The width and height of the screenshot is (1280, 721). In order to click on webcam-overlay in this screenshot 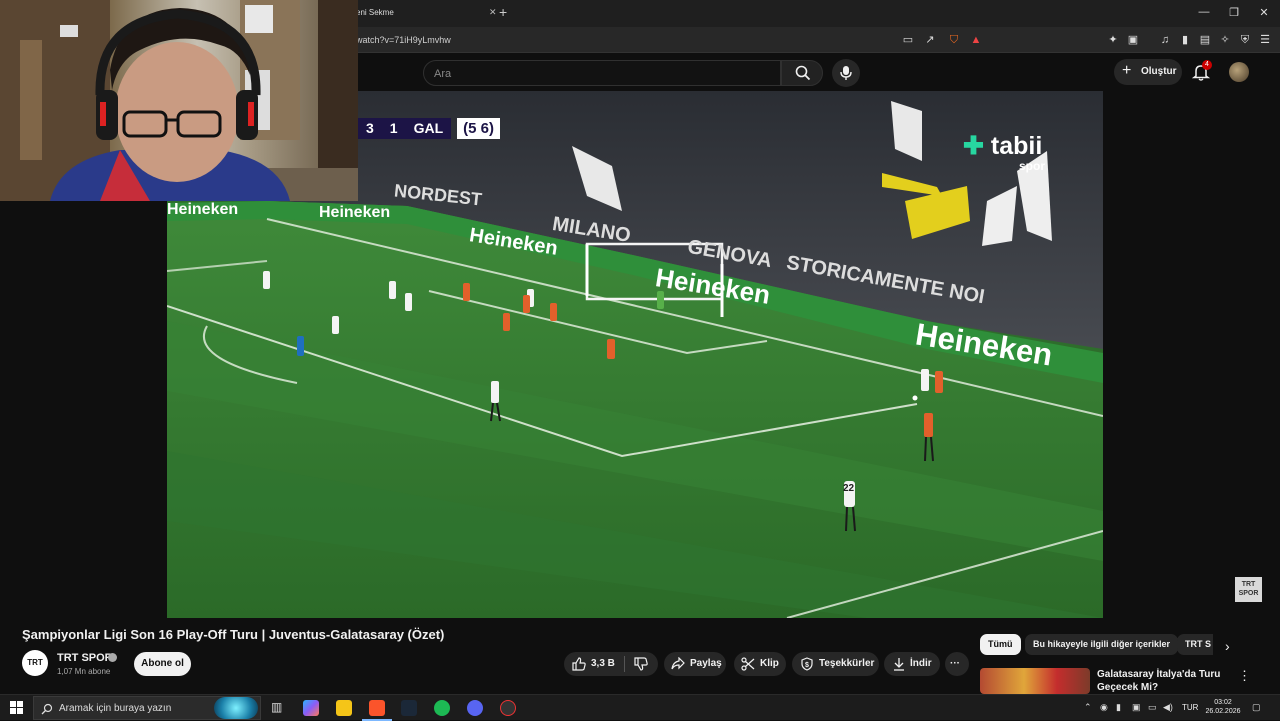, I will do `click(179, 100)`.